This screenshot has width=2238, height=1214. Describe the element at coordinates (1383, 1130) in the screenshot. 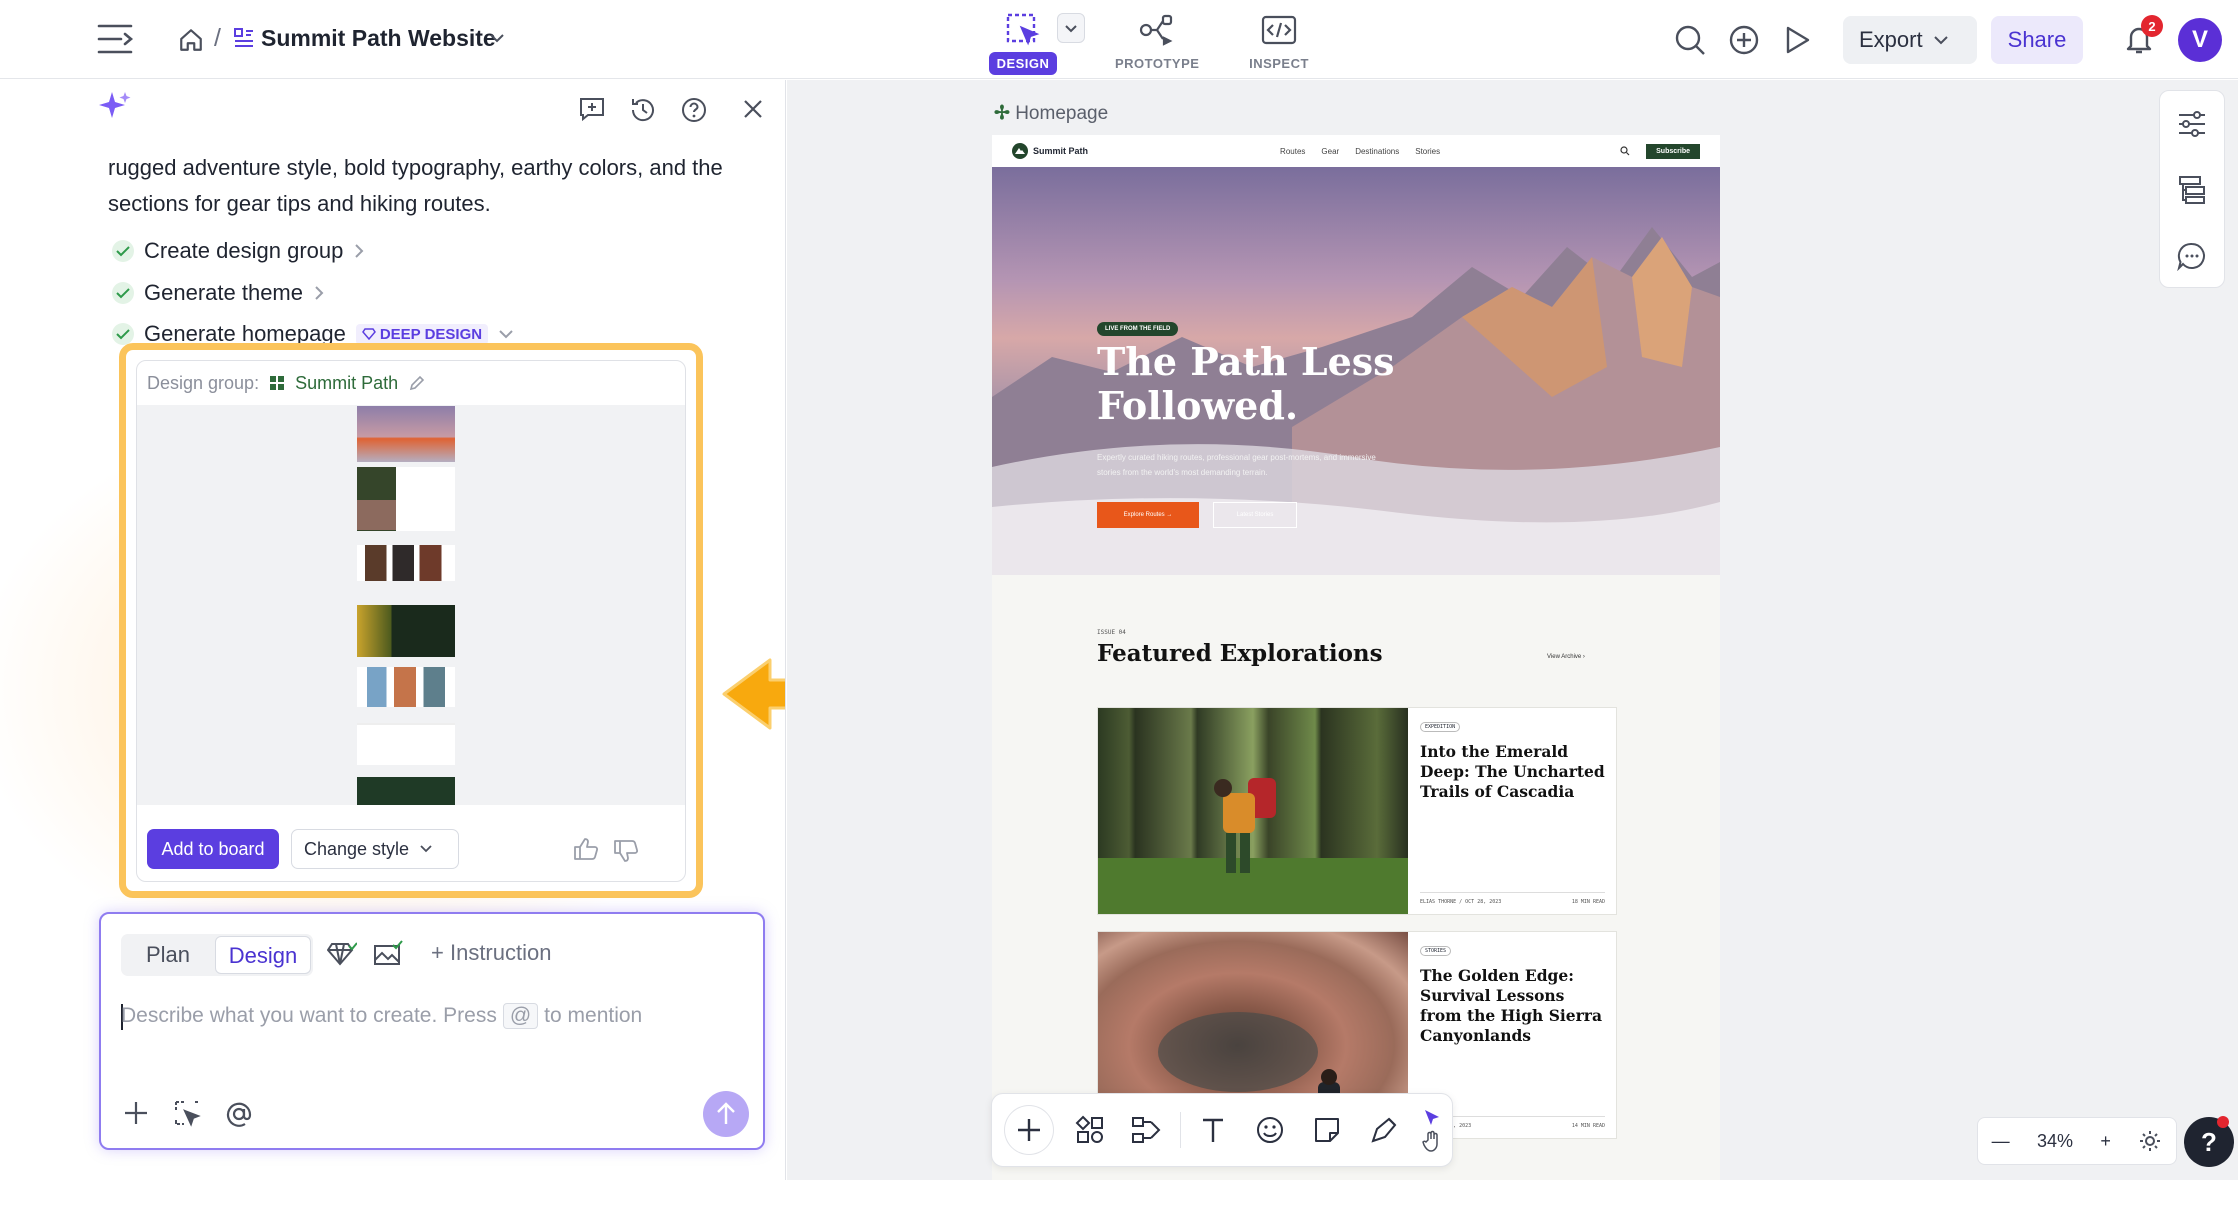

I see `pen-tool-icon` at that location.